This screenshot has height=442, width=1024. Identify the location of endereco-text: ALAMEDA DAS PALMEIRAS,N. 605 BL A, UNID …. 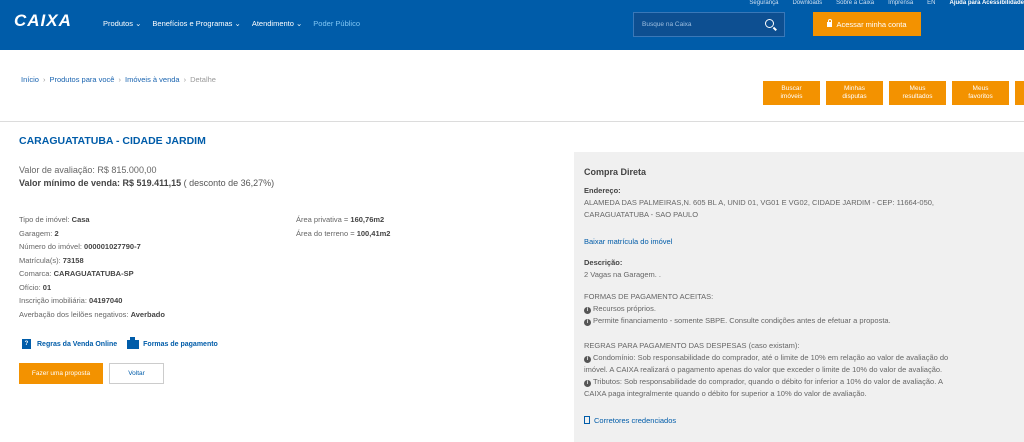
(759, 208).